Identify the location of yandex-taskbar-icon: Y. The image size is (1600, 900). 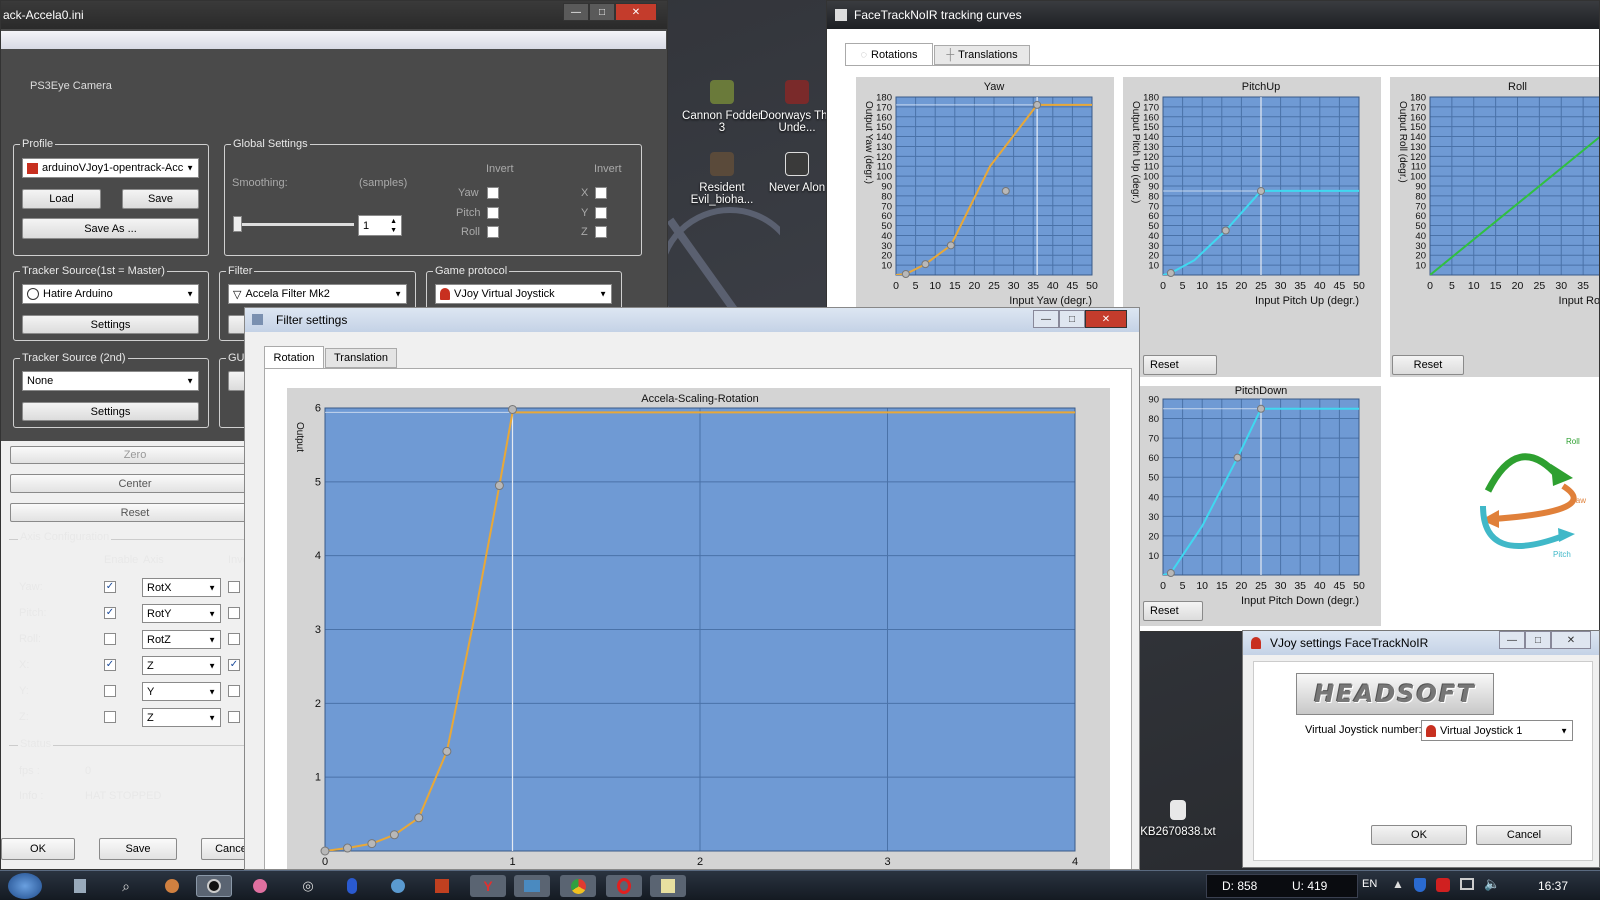
(488, 886).